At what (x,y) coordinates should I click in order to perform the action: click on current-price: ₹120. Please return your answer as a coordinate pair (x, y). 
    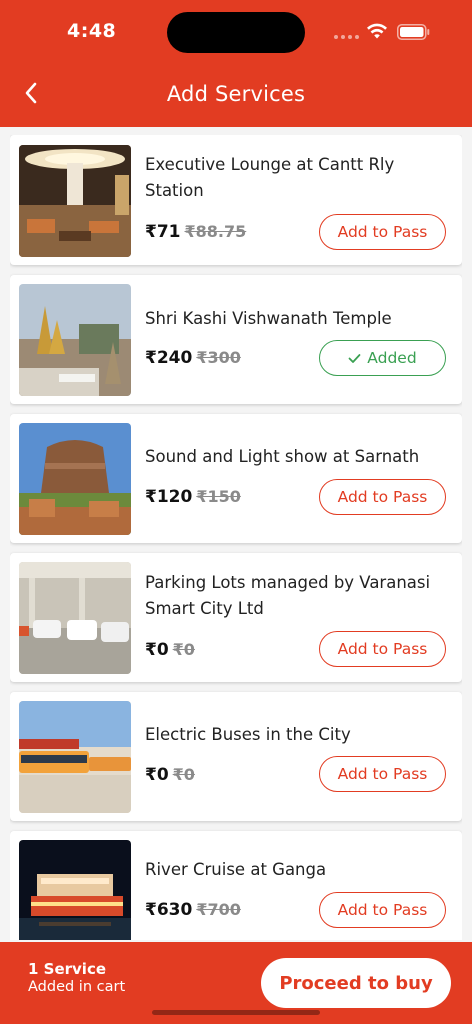
    Looking at the image, I should click on (169, 497).